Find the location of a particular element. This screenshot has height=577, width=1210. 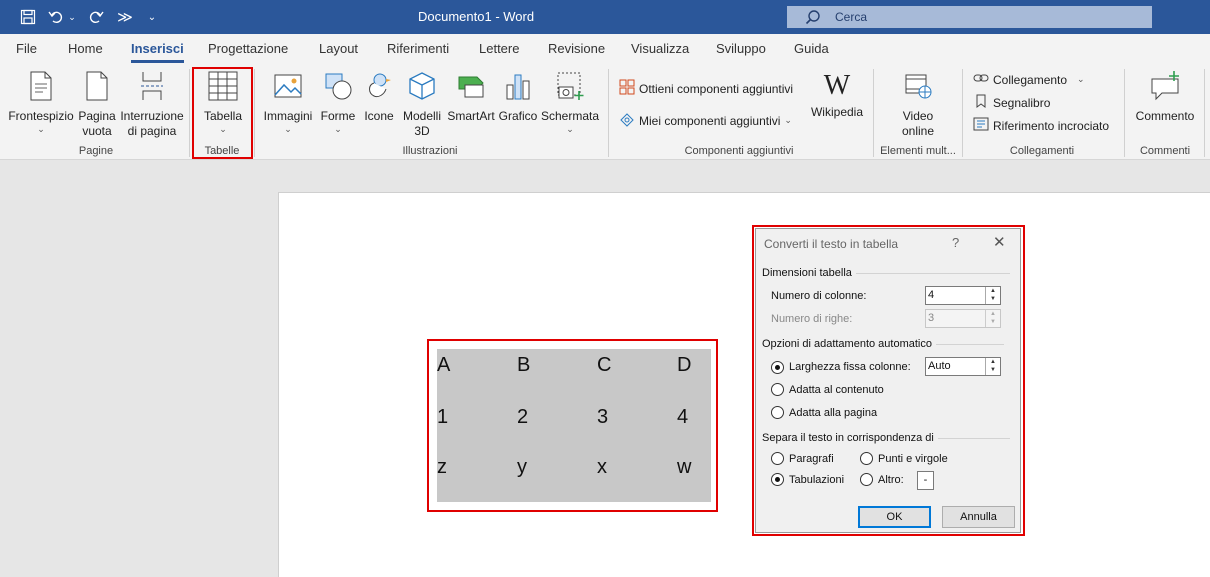

wikipedia-button: W Wikipedia is located at coordinates (837, 95).